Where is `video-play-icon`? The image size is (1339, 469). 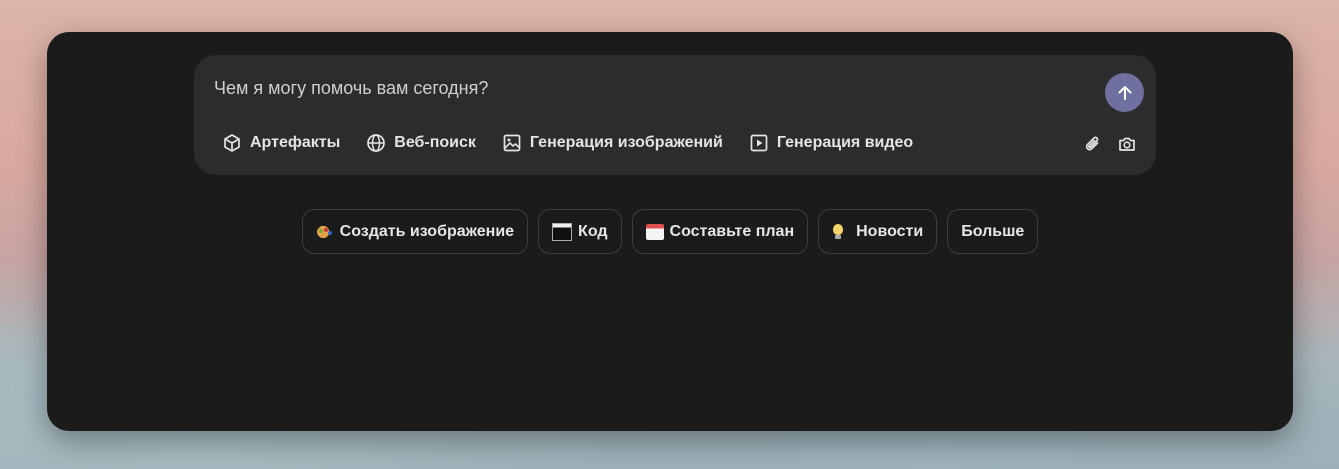
video-play-icon is located at coordinates (759, 143).